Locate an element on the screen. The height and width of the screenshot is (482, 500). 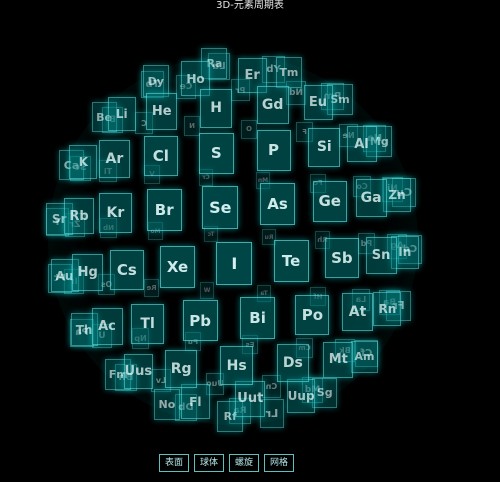
element-tile: Hg is located at coordinates (88, 273).